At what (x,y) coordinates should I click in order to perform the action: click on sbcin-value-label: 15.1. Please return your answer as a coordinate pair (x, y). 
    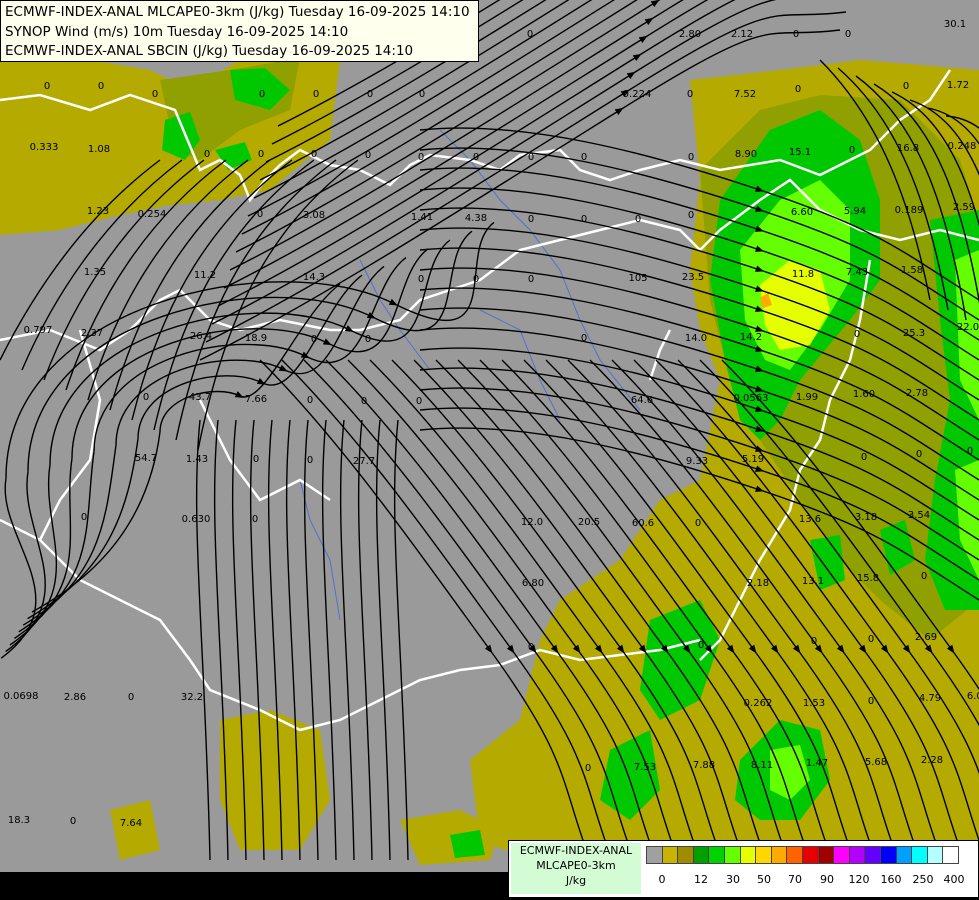
    Looking at the image, I should click on (800, 152).